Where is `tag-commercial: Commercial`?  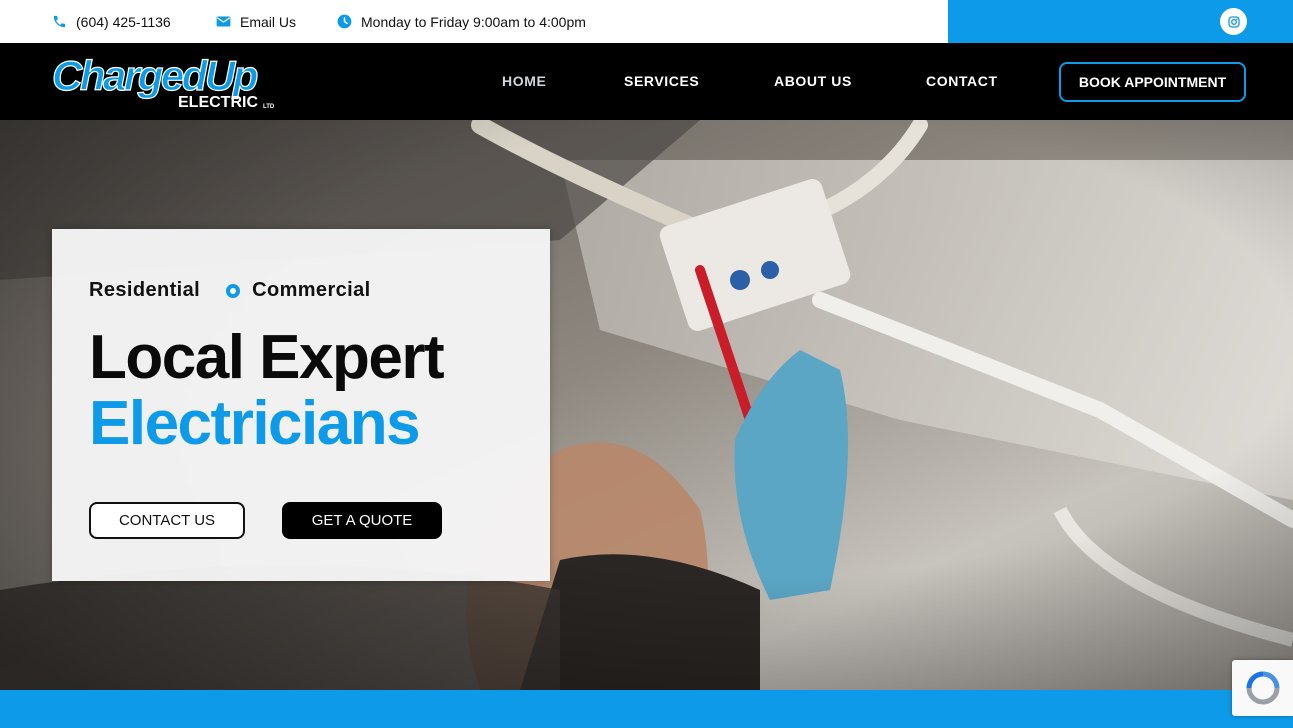
tag-commercial: Commercial is located at coordinates (311, 290).